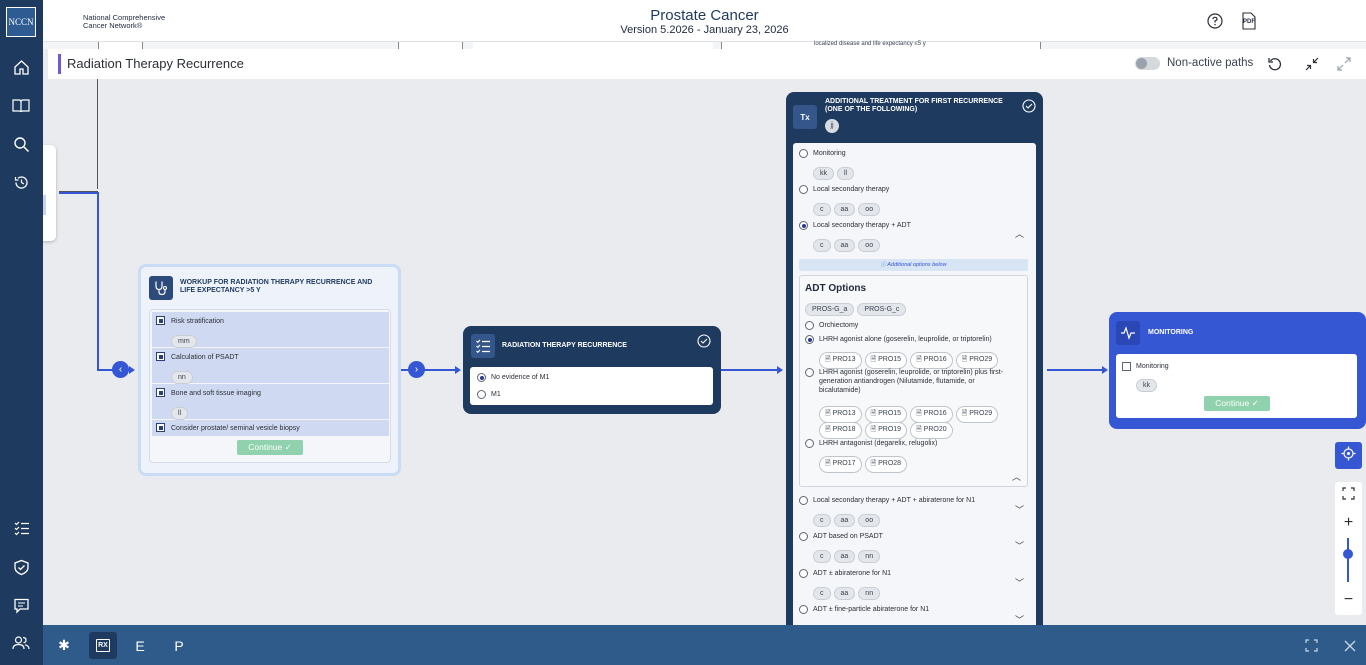 Image resolution: width=1366 pixels, height=665 pixels. I want to click on rtr-option-radio, so click(481, 377).